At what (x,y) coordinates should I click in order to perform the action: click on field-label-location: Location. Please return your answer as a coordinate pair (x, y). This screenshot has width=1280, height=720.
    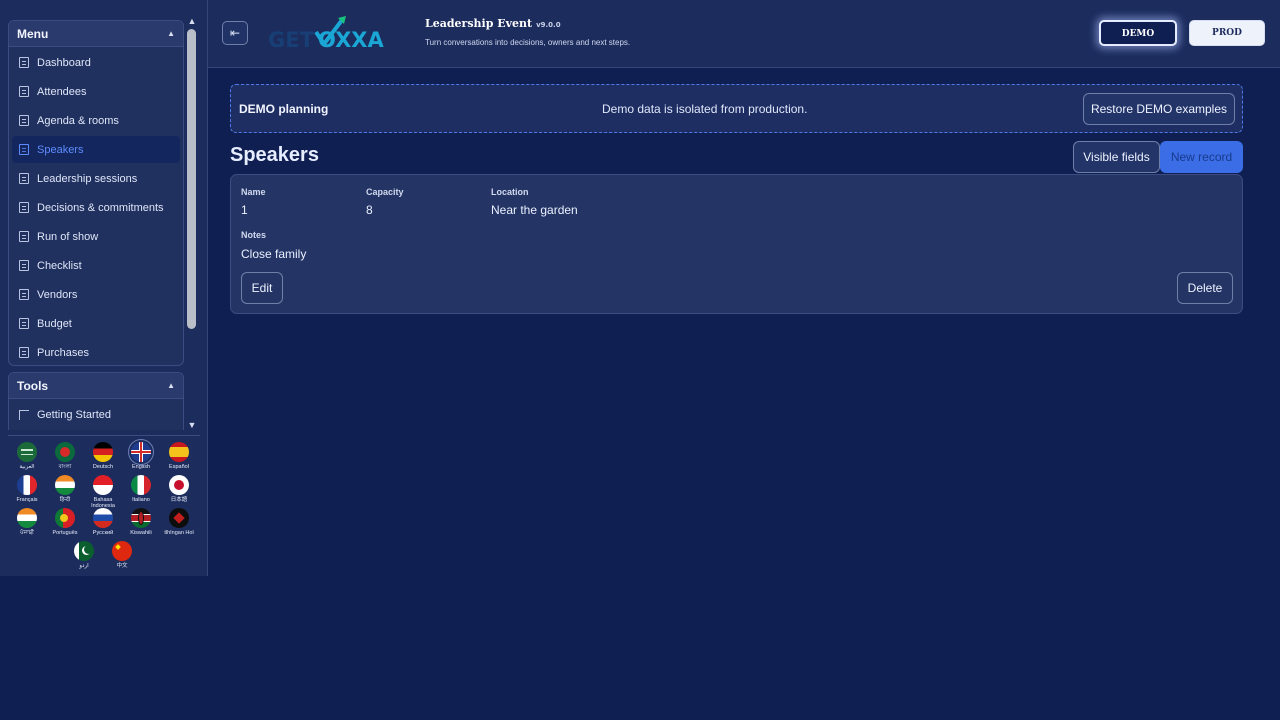
    Looking at the image, I should click on (510, 192).